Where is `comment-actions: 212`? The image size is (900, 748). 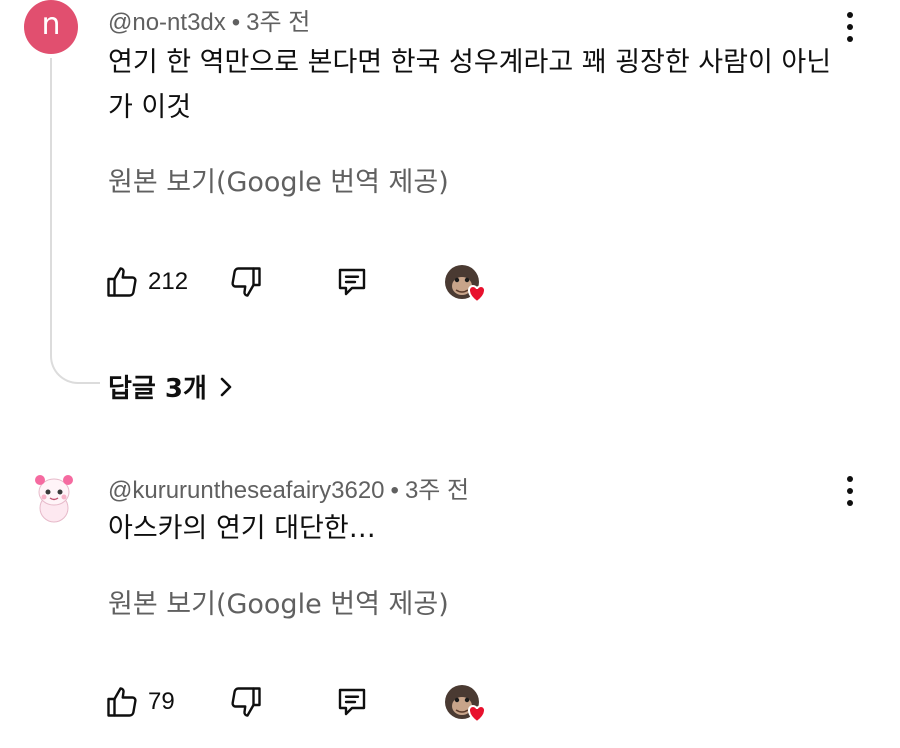 comment-actions: 212 is located at coordinates (314, 284).